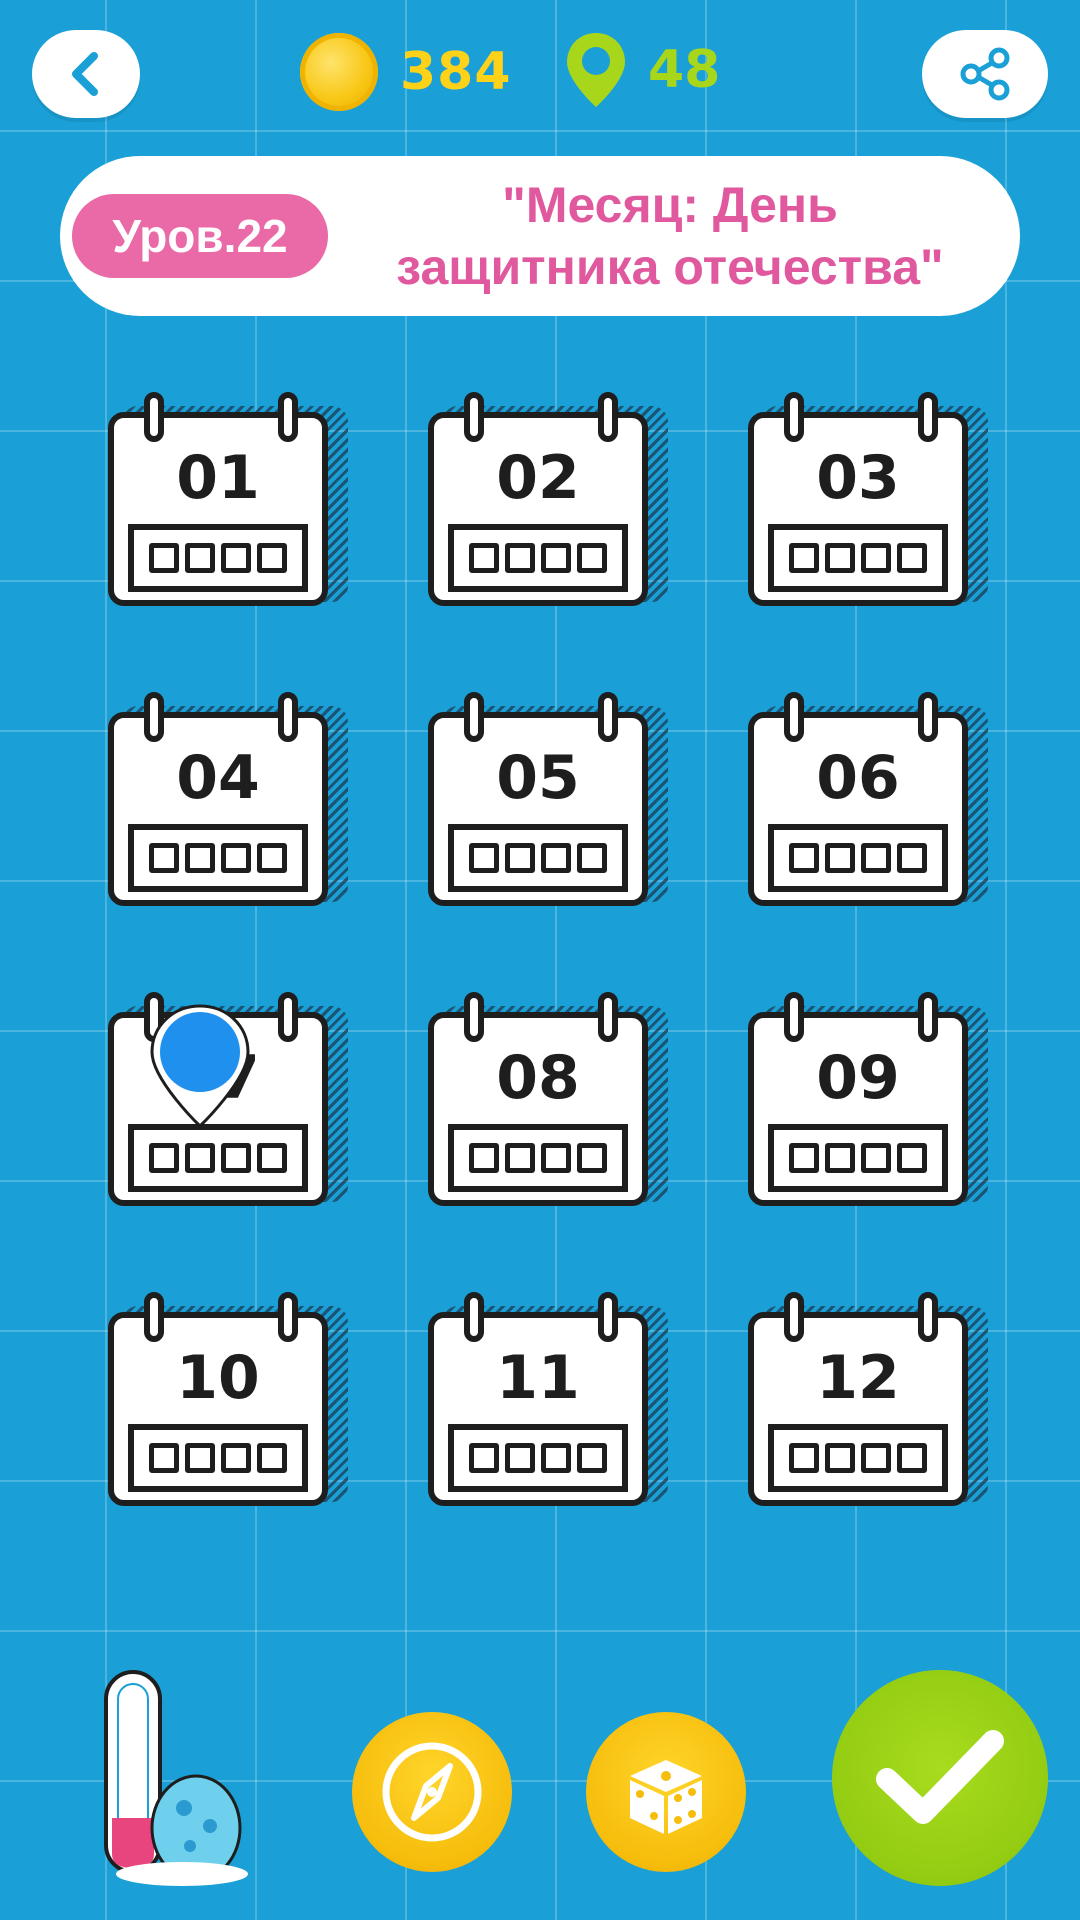 Image resolution: width=1080 pixels, height=1920 pixels. I want to click on month-card-10: 10, so click(228, 1400).